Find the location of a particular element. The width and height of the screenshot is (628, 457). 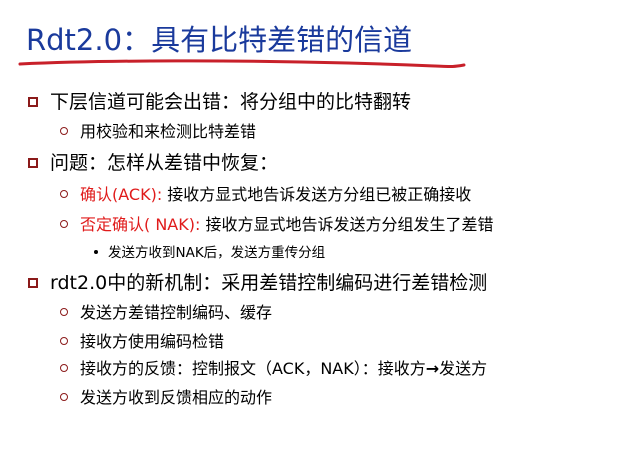

right-arrow-icon: → is located at coordinates (432, 368).